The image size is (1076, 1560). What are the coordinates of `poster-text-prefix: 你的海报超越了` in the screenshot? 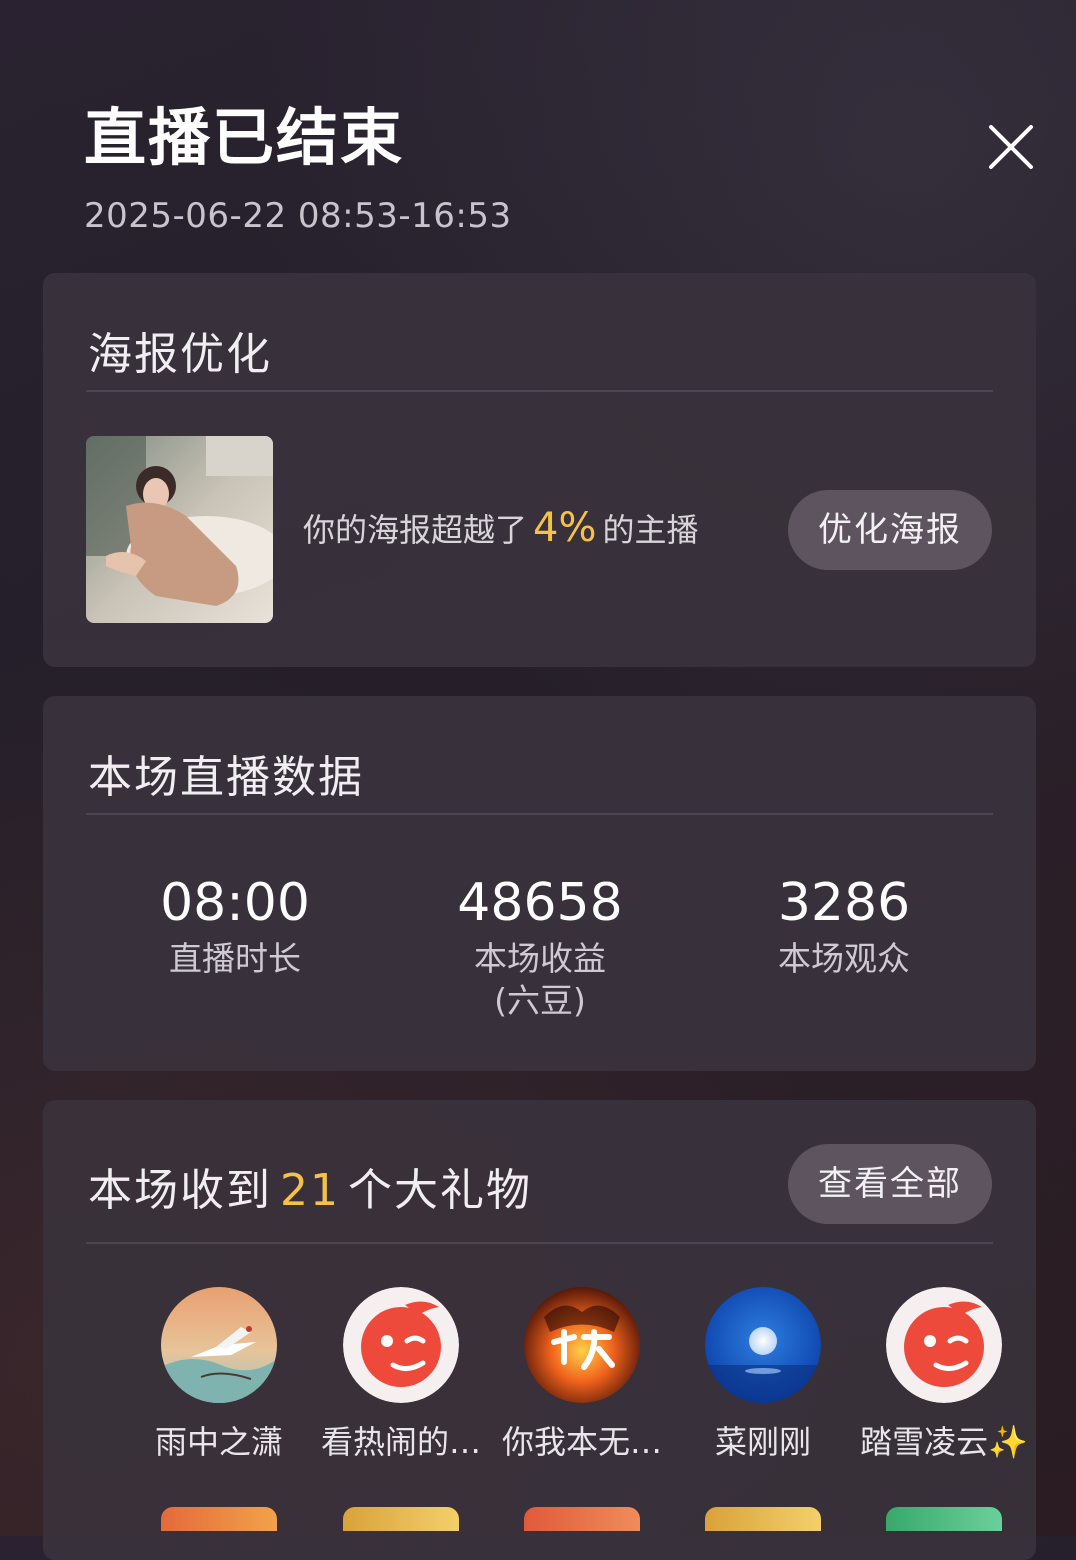 It's located at (415, 530).